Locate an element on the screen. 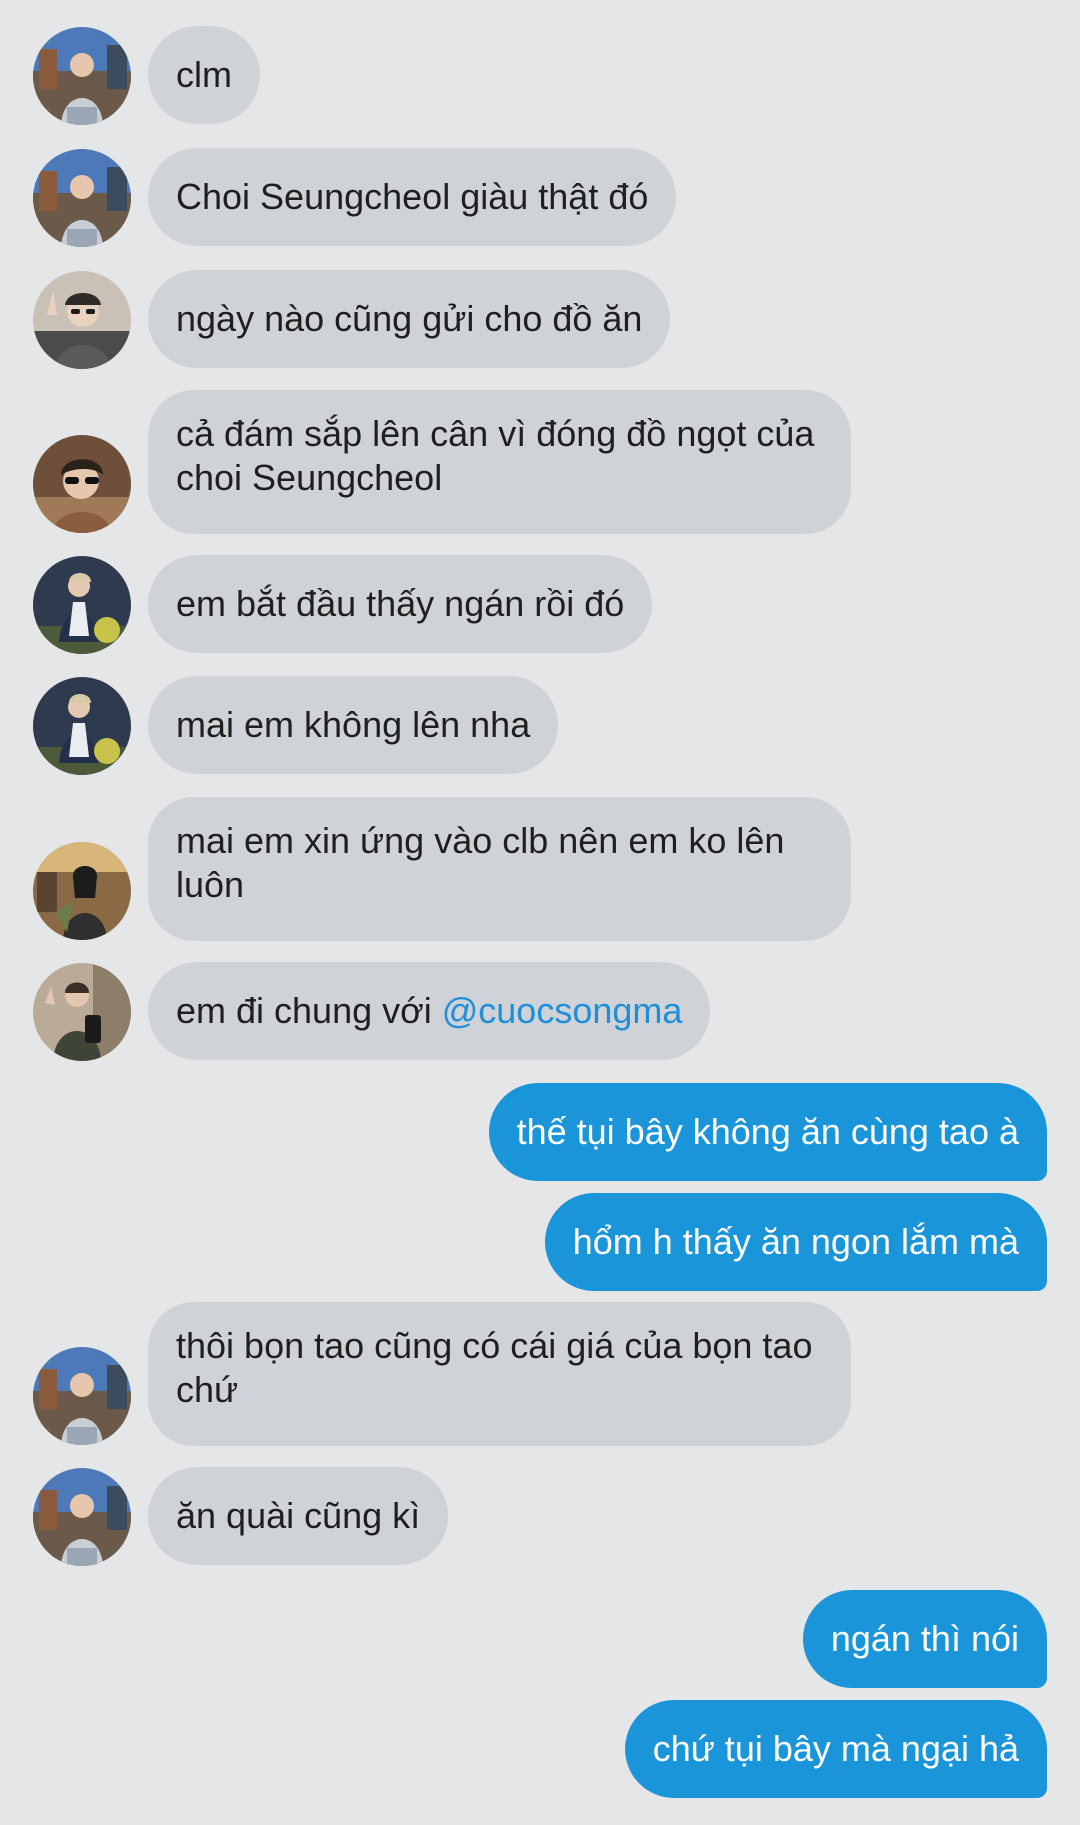 This screenshot has width=1080, height=1825. message-bubble-sent: hổm h thấy ăn ngon lắm mà is located at coordinates (795, 1242).